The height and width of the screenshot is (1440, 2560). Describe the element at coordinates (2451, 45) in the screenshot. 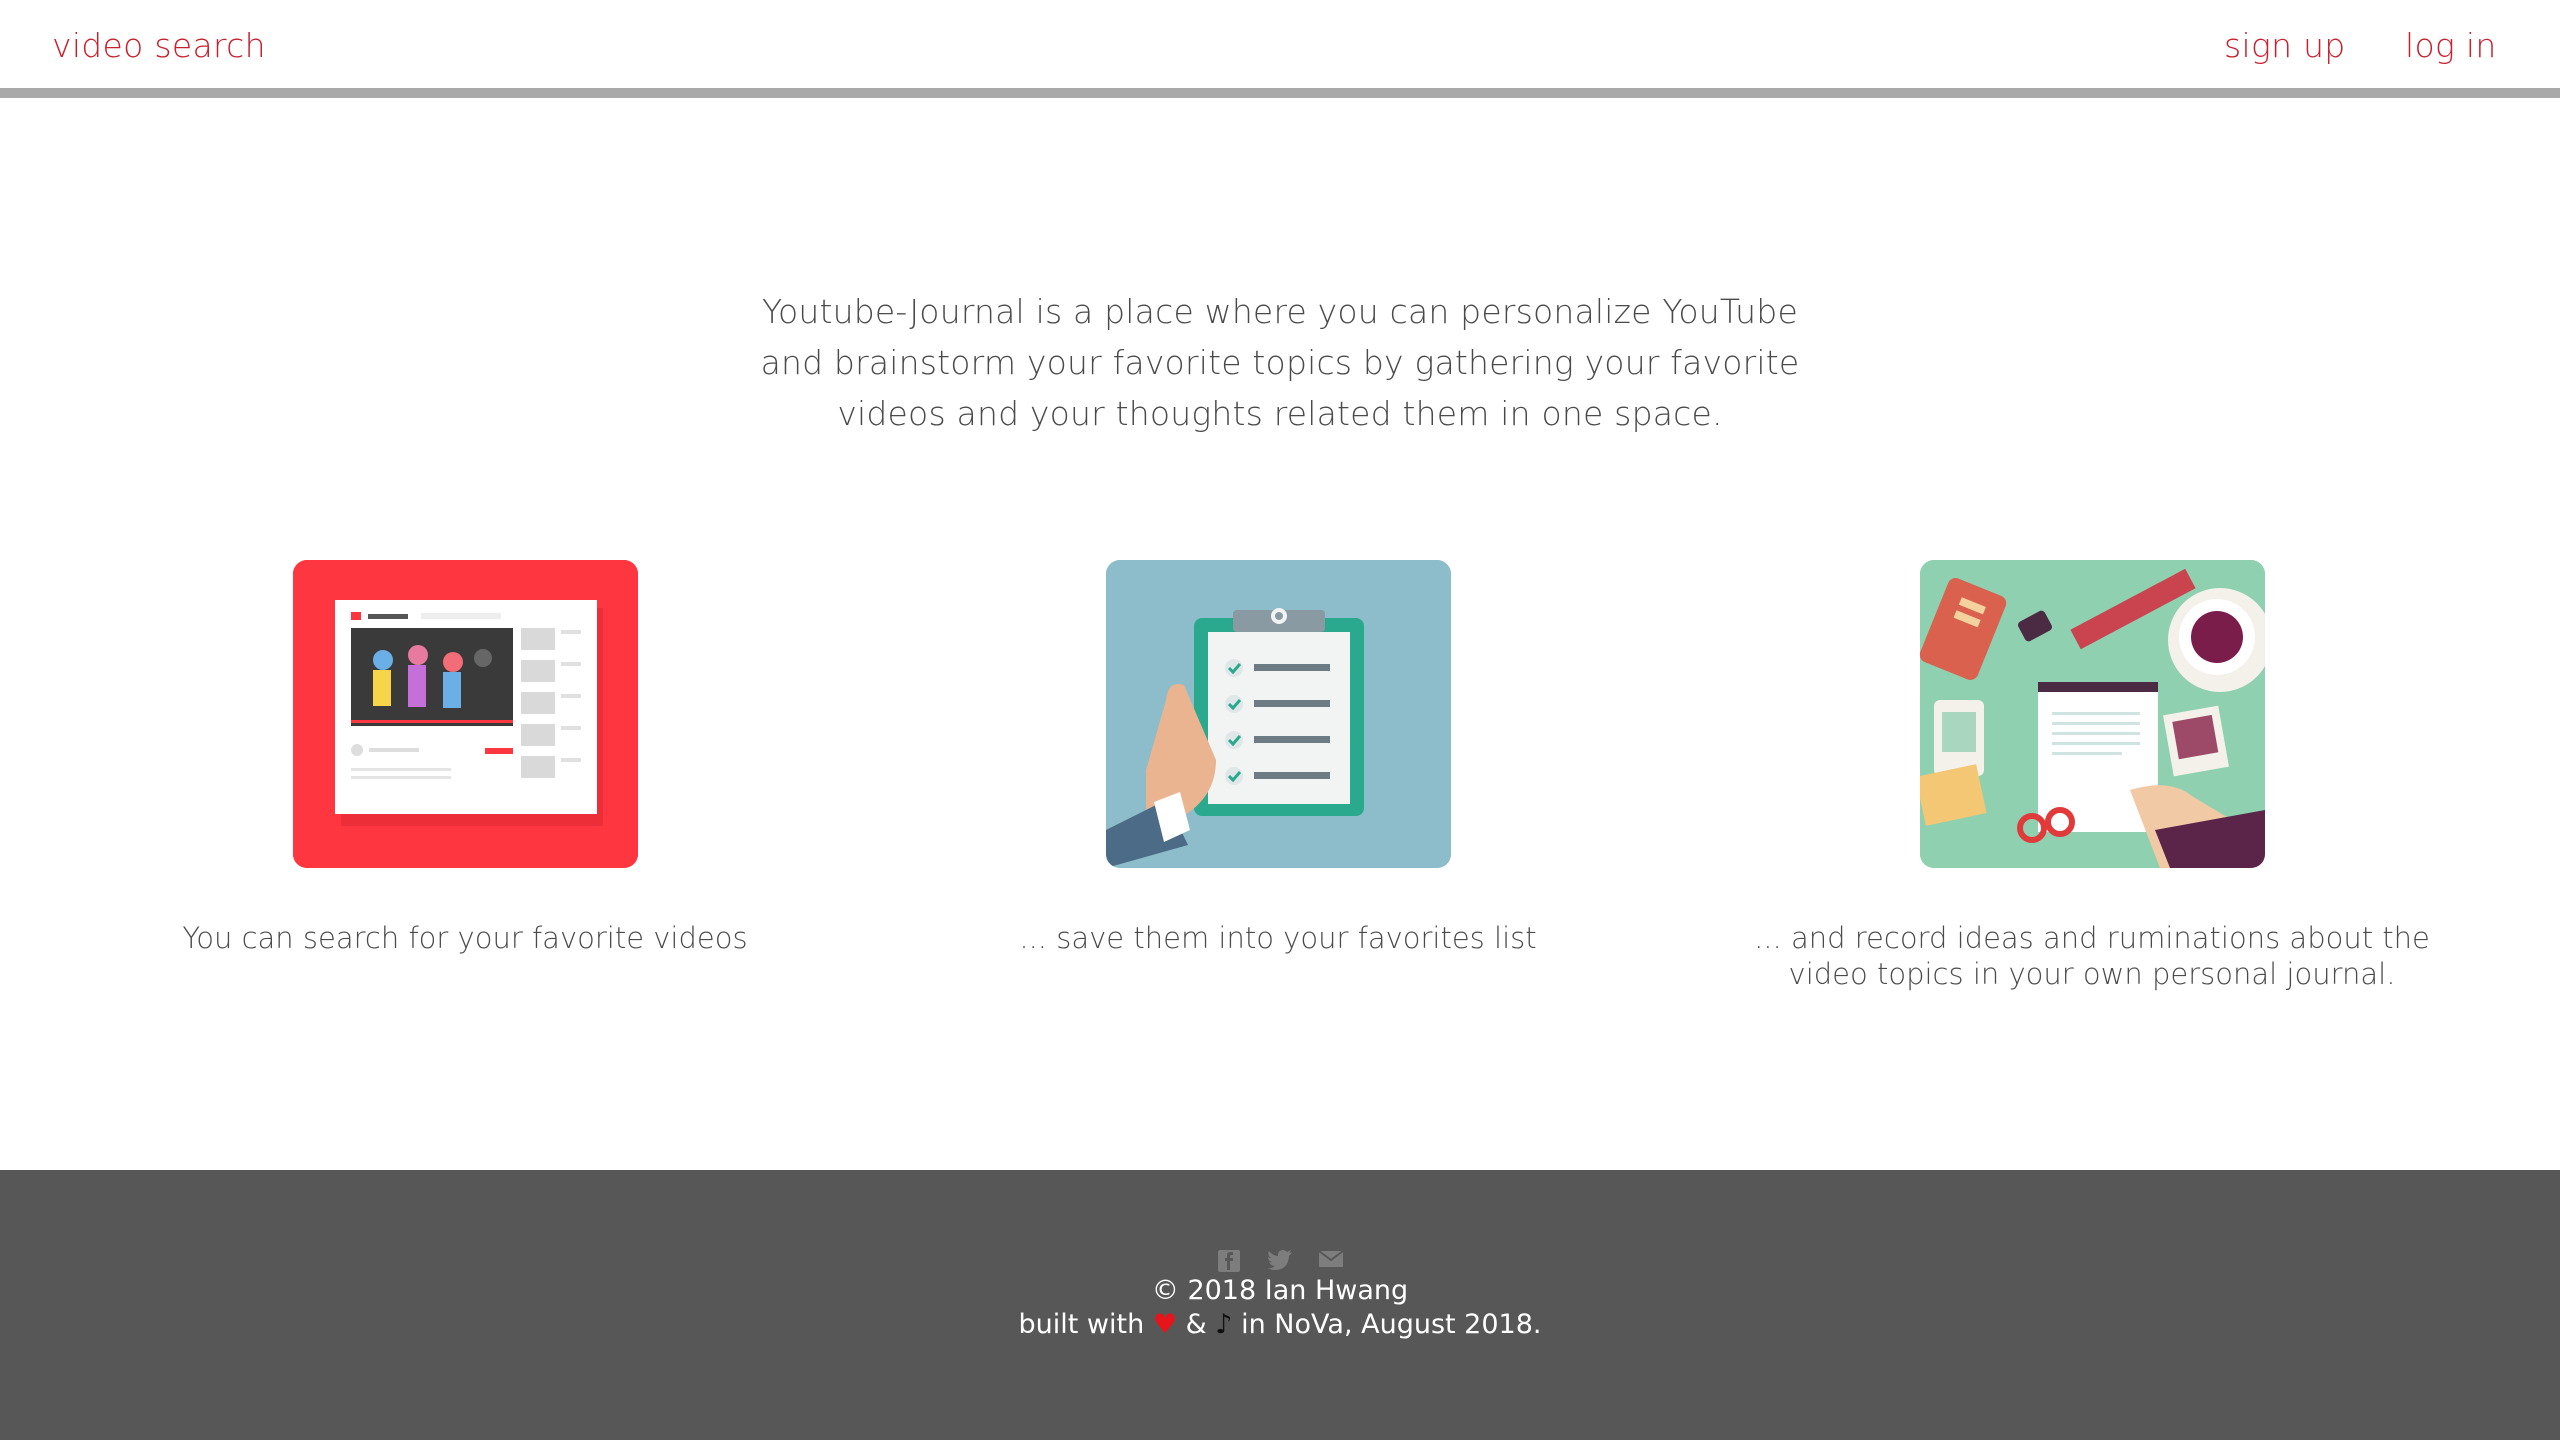

I see `log-in-link: log in` at that location.